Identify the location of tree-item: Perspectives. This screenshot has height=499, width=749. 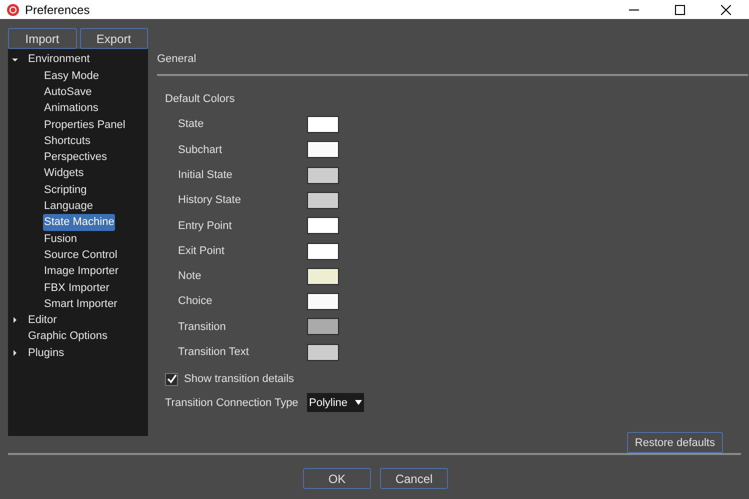
(75, 157).